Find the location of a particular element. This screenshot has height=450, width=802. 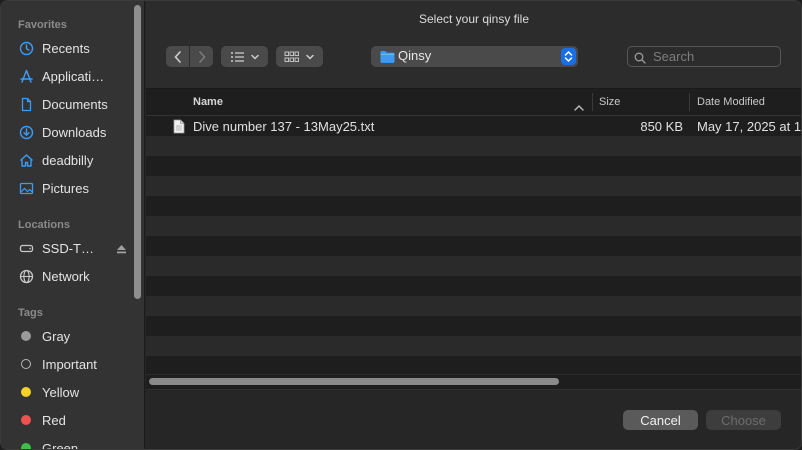

sidebar-tag-red: Red is located at coordinates (75, 420).